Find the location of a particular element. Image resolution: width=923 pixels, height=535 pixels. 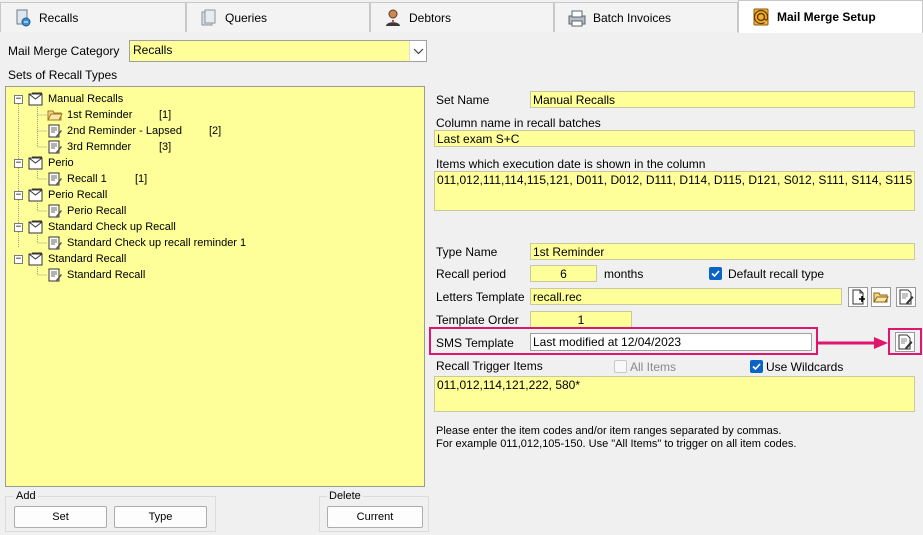

column-name-label: Column name in recall batches is located at coordinates (518, 123).